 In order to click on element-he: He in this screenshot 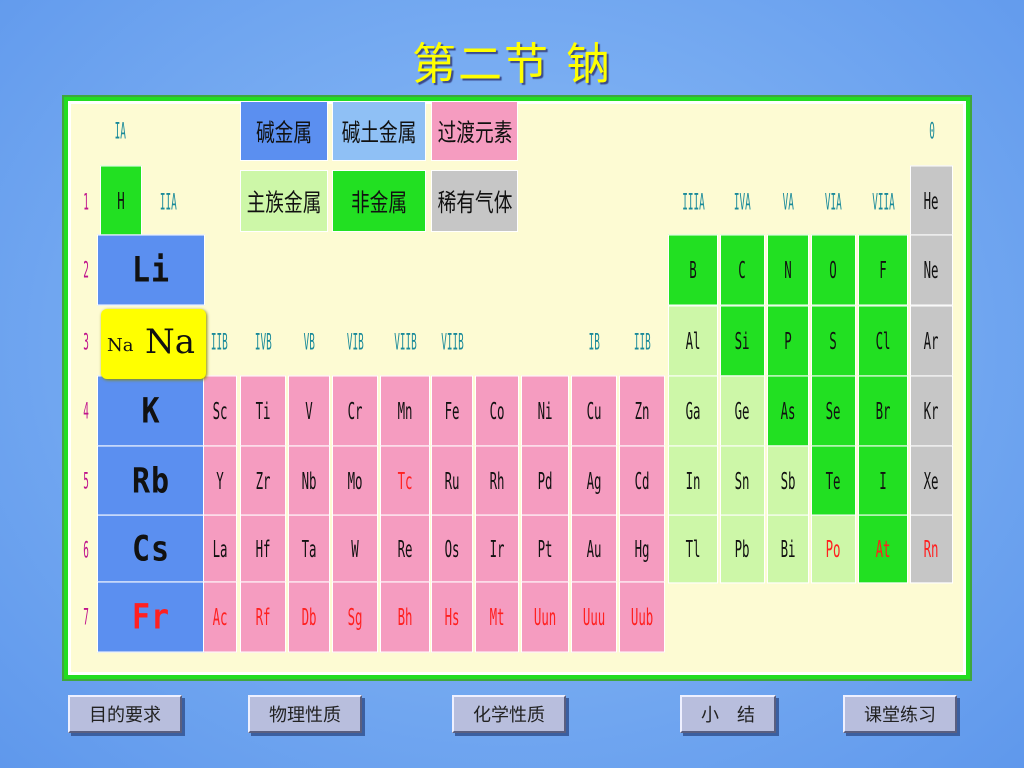, I will do `click(931, 201)`.